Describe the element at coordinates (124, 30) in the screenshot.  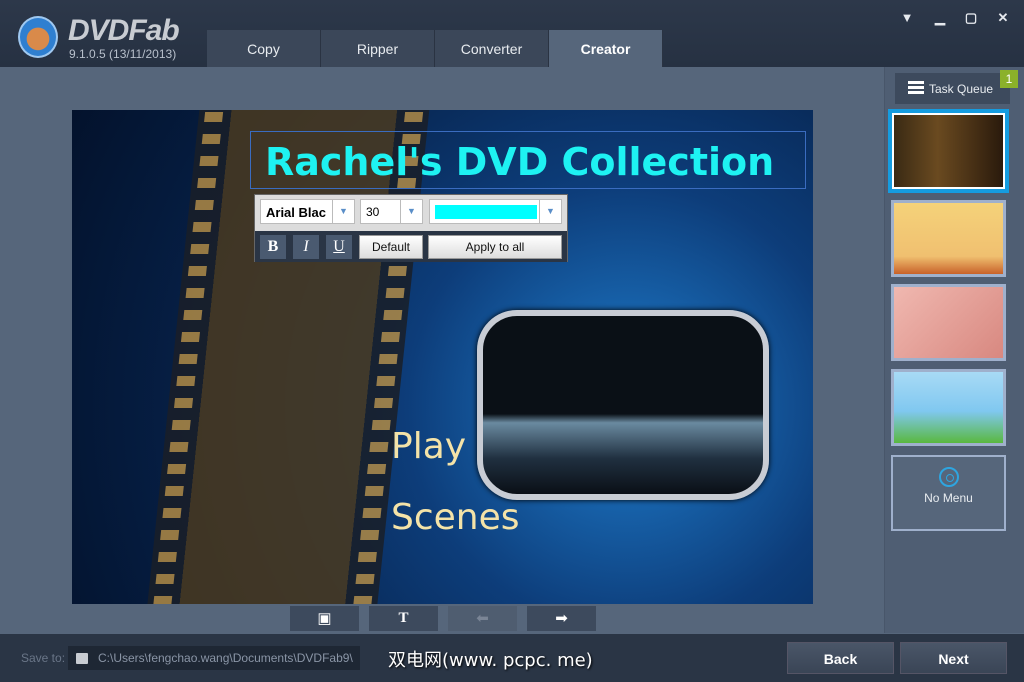
I see `app-name: DVDFab` at that location.